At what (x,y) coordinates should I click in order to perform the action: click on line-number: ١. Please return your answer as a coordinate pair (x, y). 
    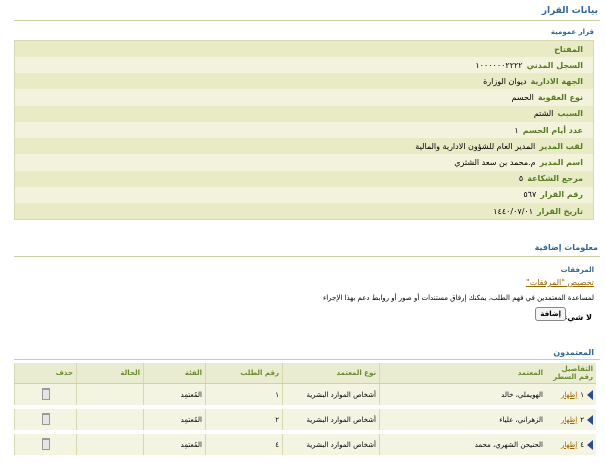
    Looking at the image, I should click on (582, 394).